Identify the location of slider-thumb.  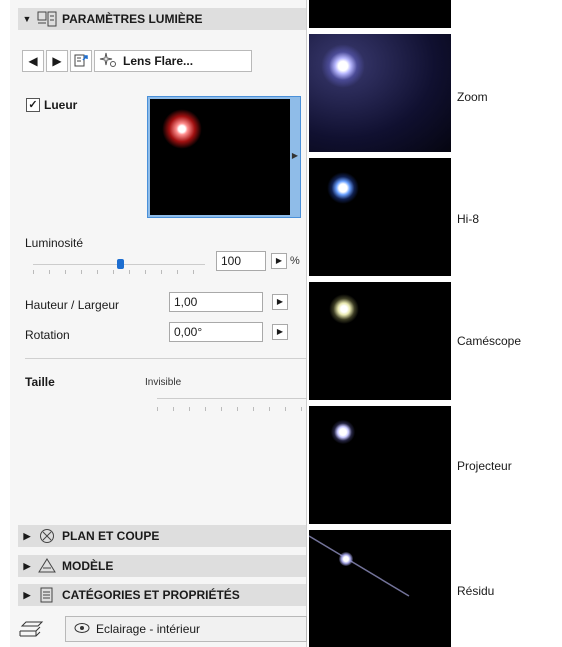
(120, 264).